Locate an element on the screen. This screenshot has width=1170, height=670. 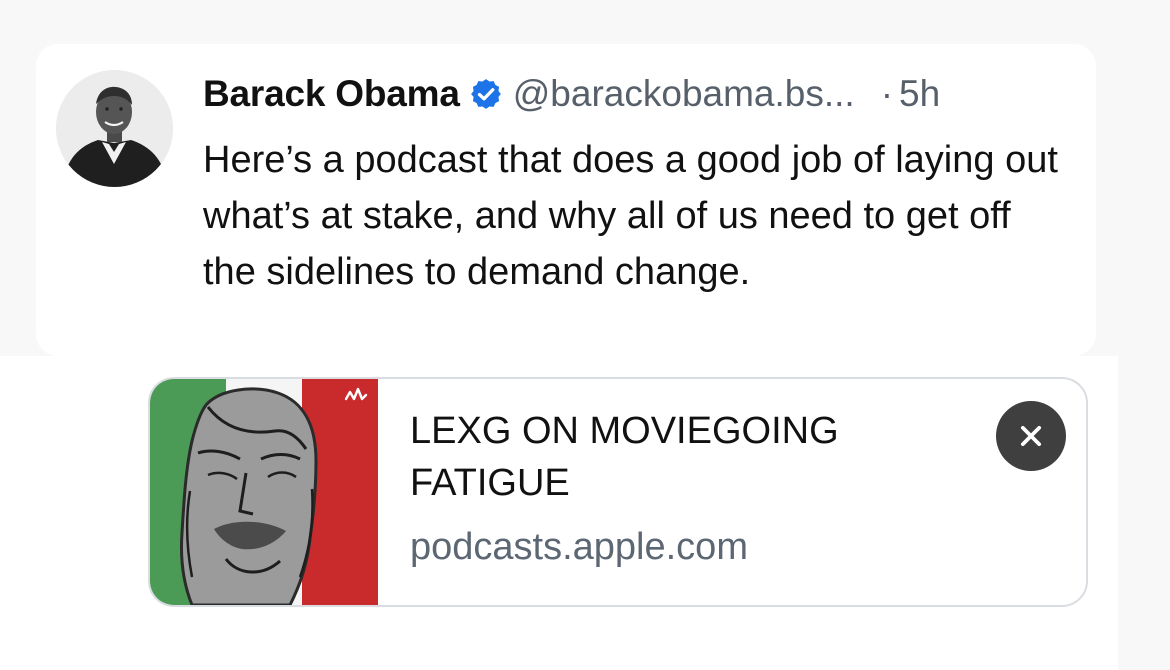
post-header: Barack Obama @barackobama.bs... · 5h is located at coordinates (571, 94).